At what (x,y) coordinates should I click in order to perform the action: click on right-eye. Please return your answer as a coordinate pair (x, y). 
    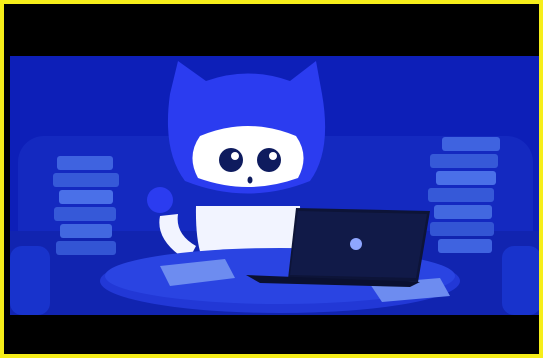
    Looking at the image, I should click on (269, 160).